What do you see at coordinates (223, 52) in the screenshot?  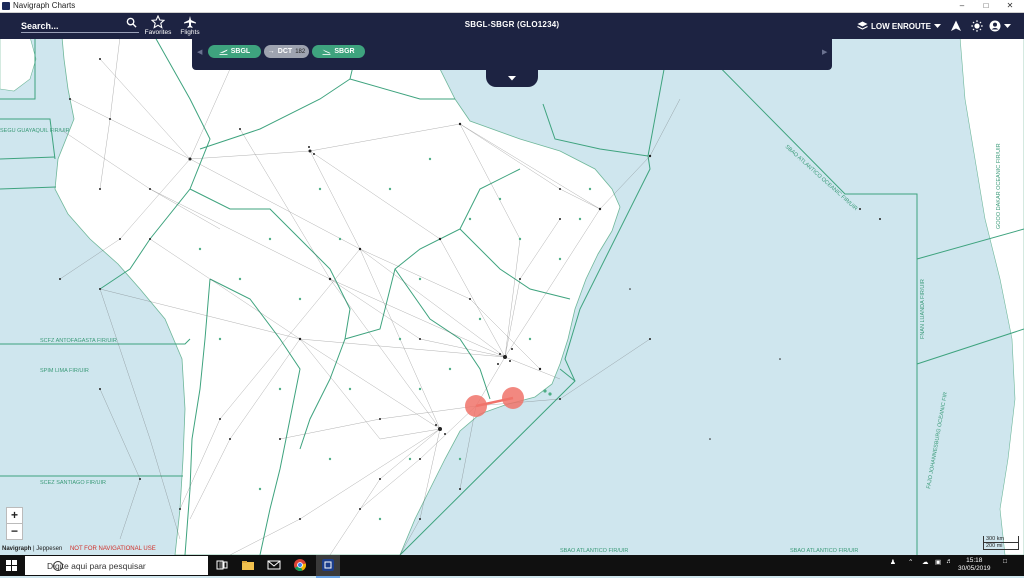 I see `takeoff-icon` at bounding box center [223, 52].